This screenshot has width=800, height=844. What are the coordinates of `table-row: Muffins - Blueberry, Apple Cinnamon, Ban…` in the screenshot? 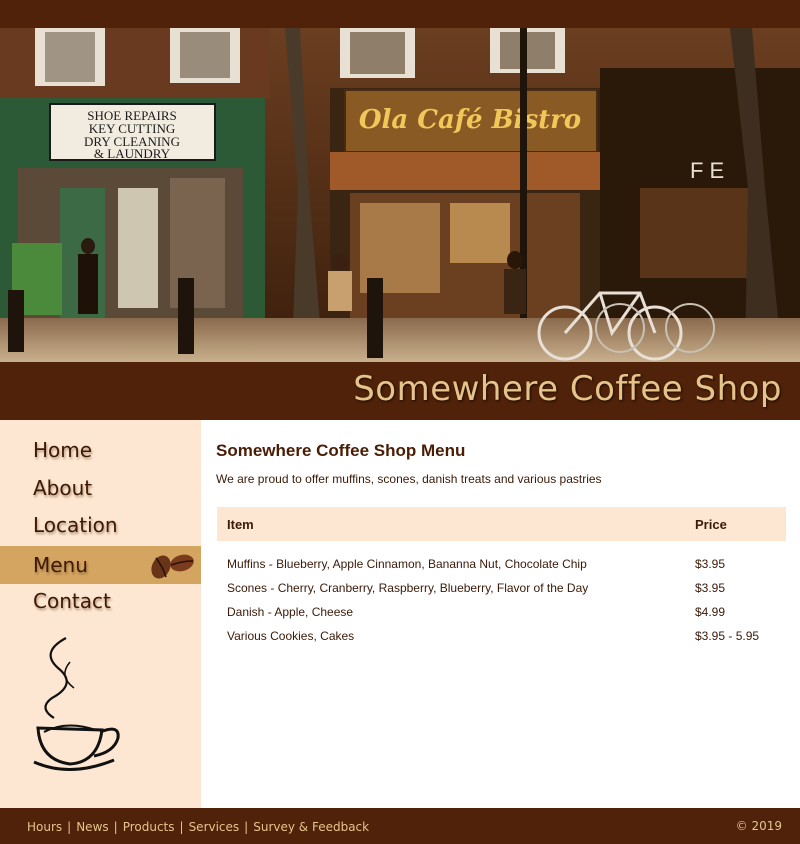 It's located at (501, 568).